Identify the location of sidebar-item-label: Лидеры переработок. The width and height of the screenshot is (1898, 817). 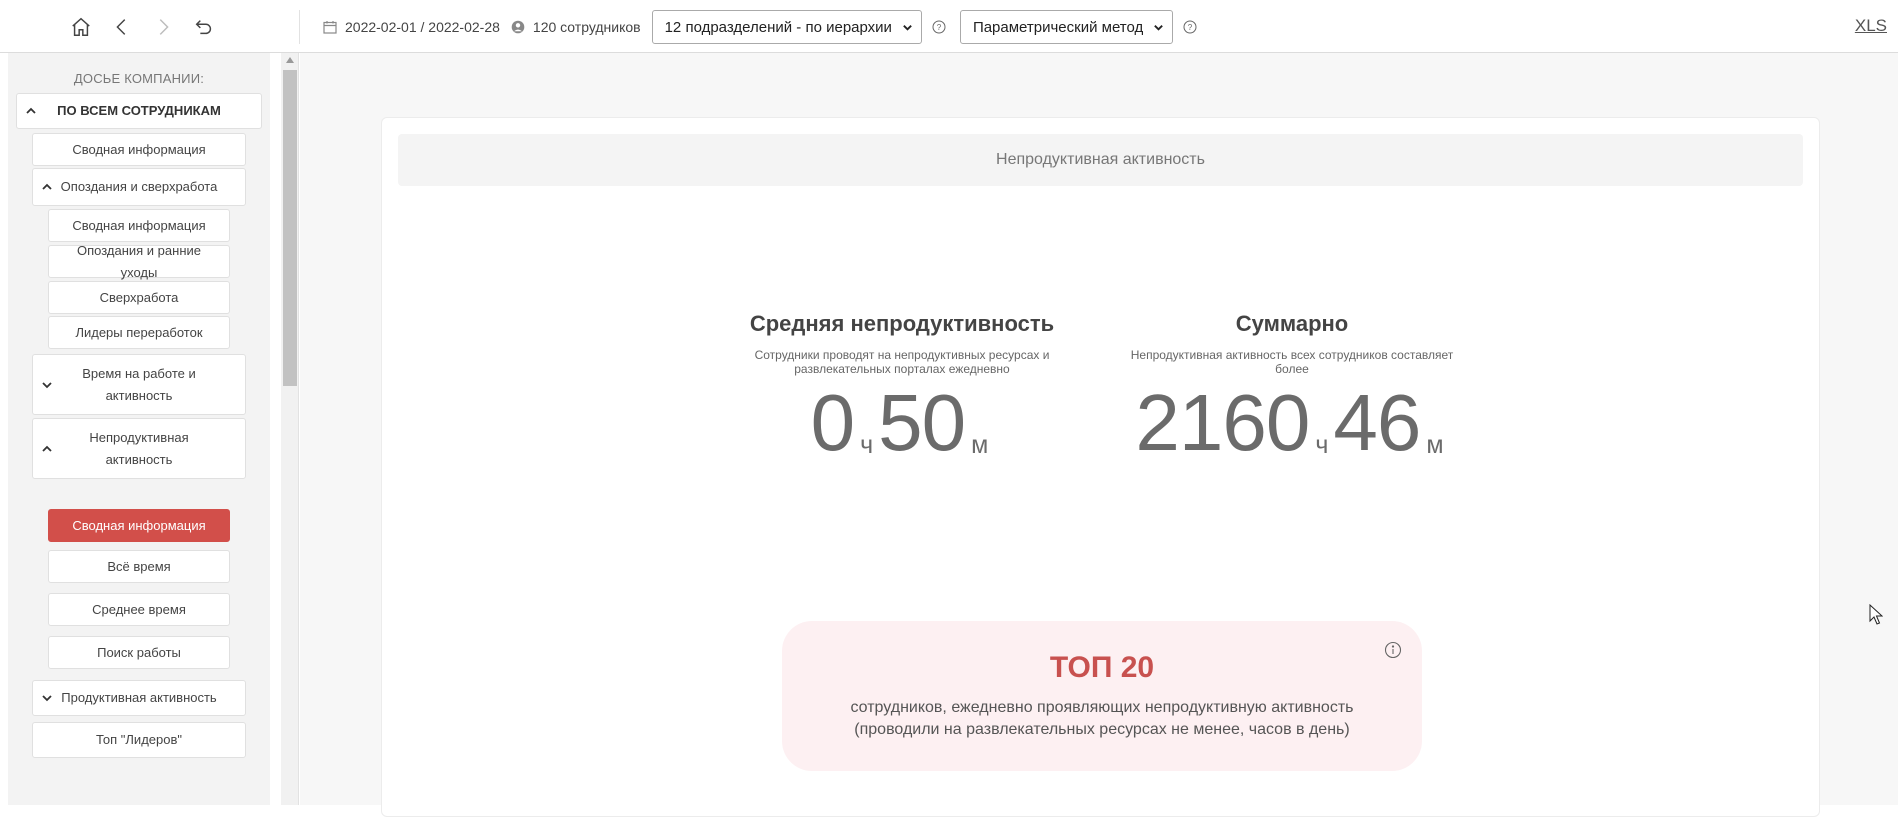
(139, 332).